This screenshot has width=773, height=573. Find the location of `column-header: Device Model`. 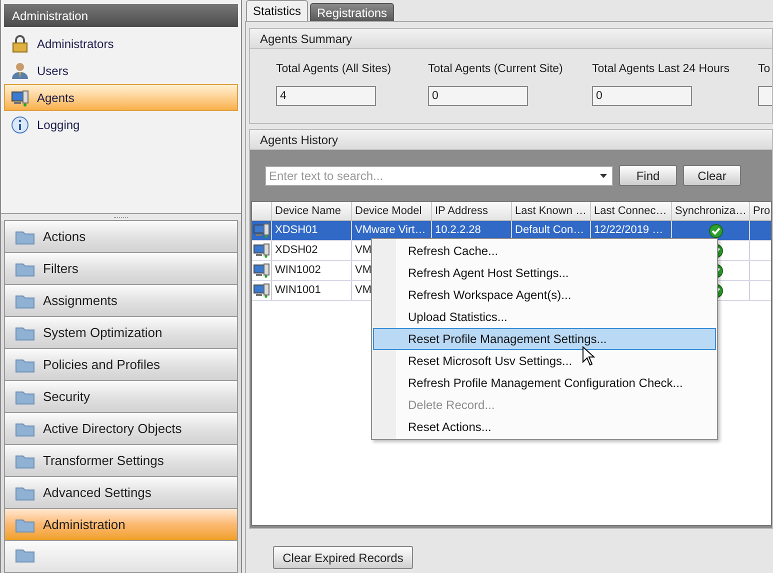

column-header: Device Model is located at coordinates (392, 211).